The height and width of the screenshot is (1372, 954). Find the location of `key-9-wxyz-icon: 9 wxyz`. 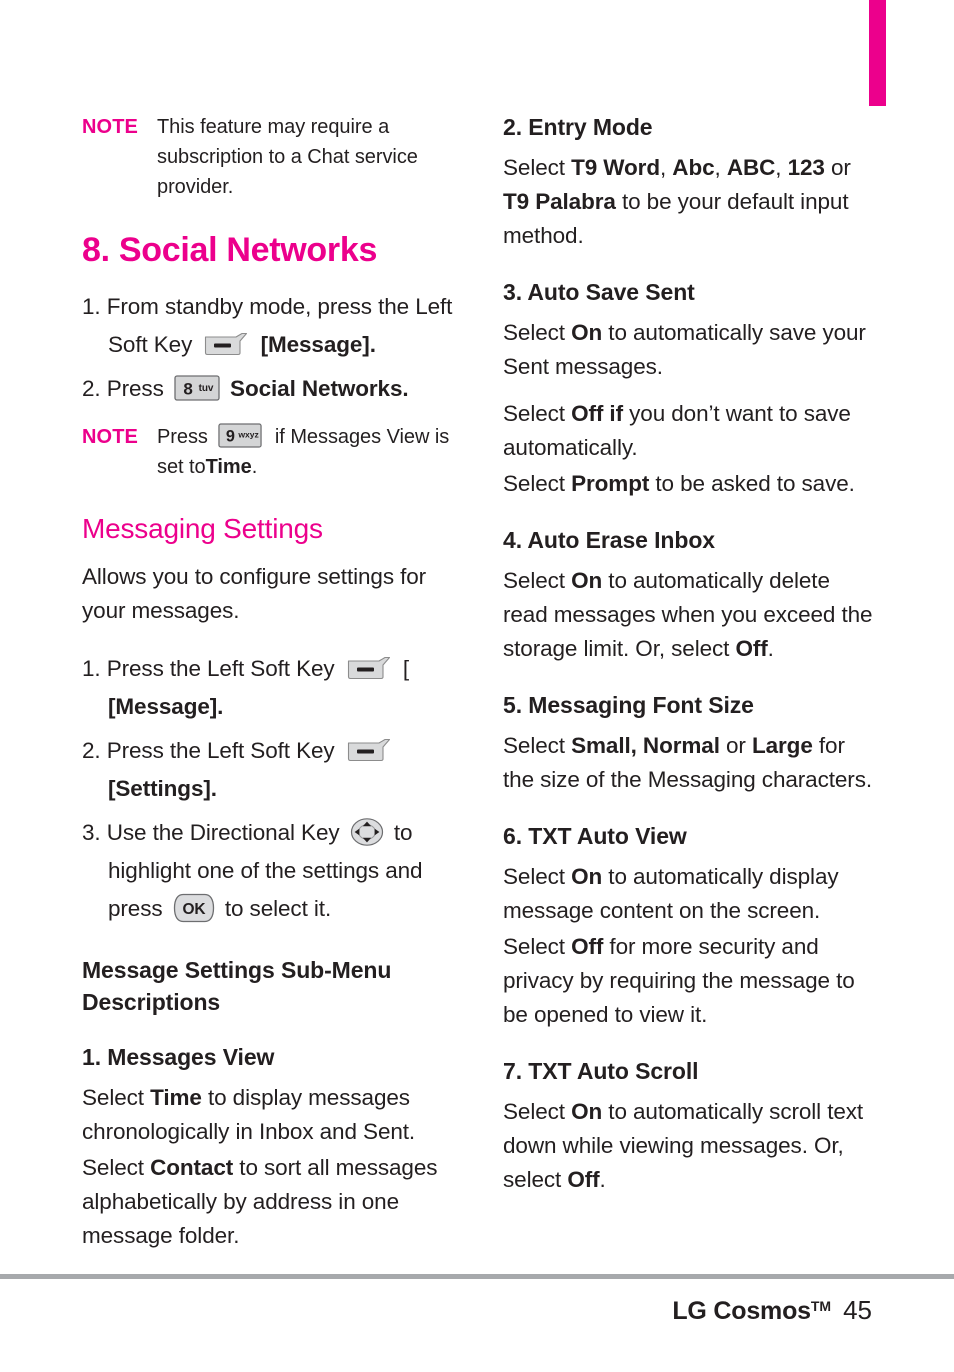

key-9-wxyz-icon: 9 wxyz is located at coordinates (241, 436).